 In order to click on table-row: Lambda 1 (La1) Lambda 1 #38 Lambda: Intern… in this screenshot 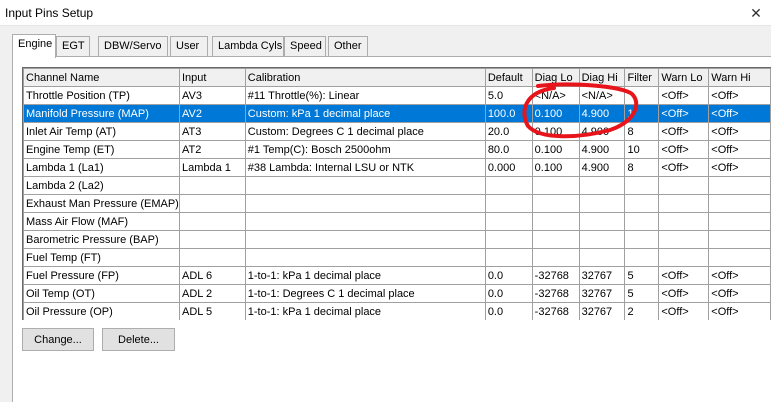, I will do `click(397, 167)`.